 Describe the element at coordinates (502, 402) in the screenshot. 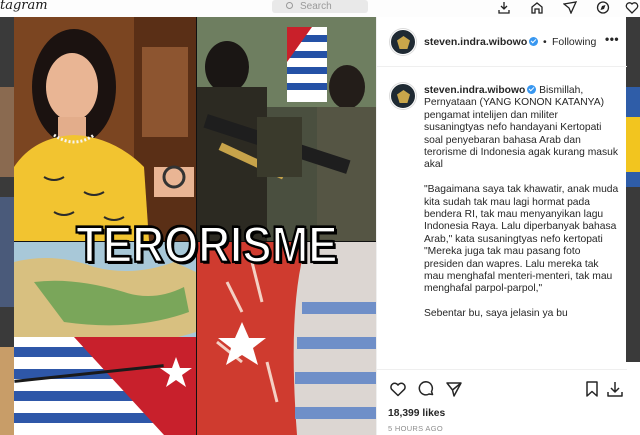

I see `post-actions: 18,399 likes 5 HOURS AGO` at that location.